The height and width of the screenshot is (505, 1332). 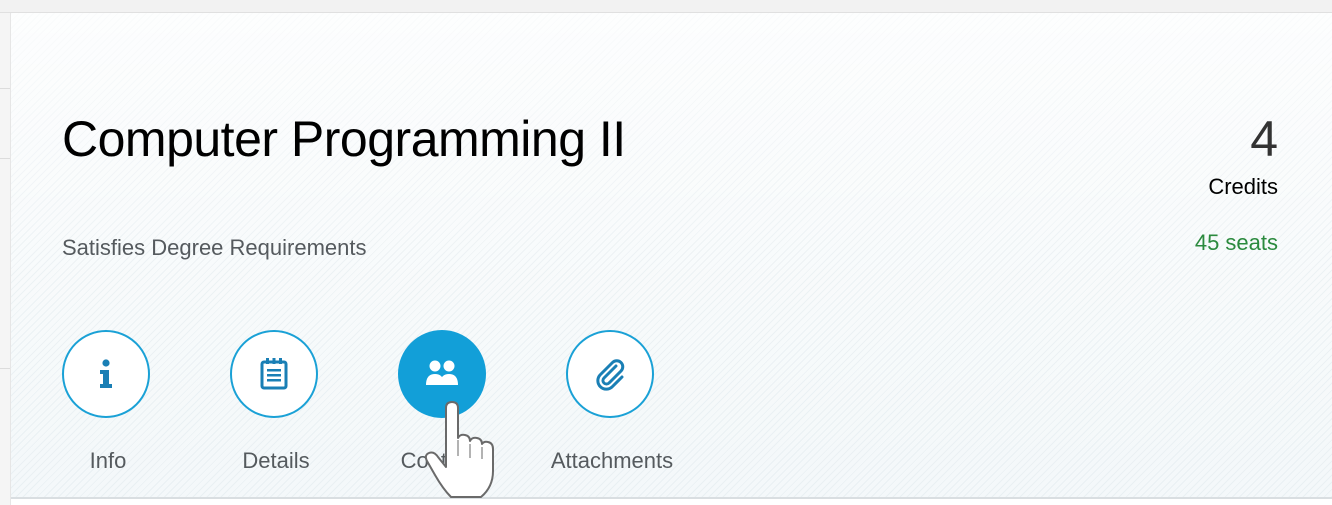 What do you see at coordinates (344, 139) in the screenshot?
I see `page-title: Computer Programming II` at bounding box center [344, 139].